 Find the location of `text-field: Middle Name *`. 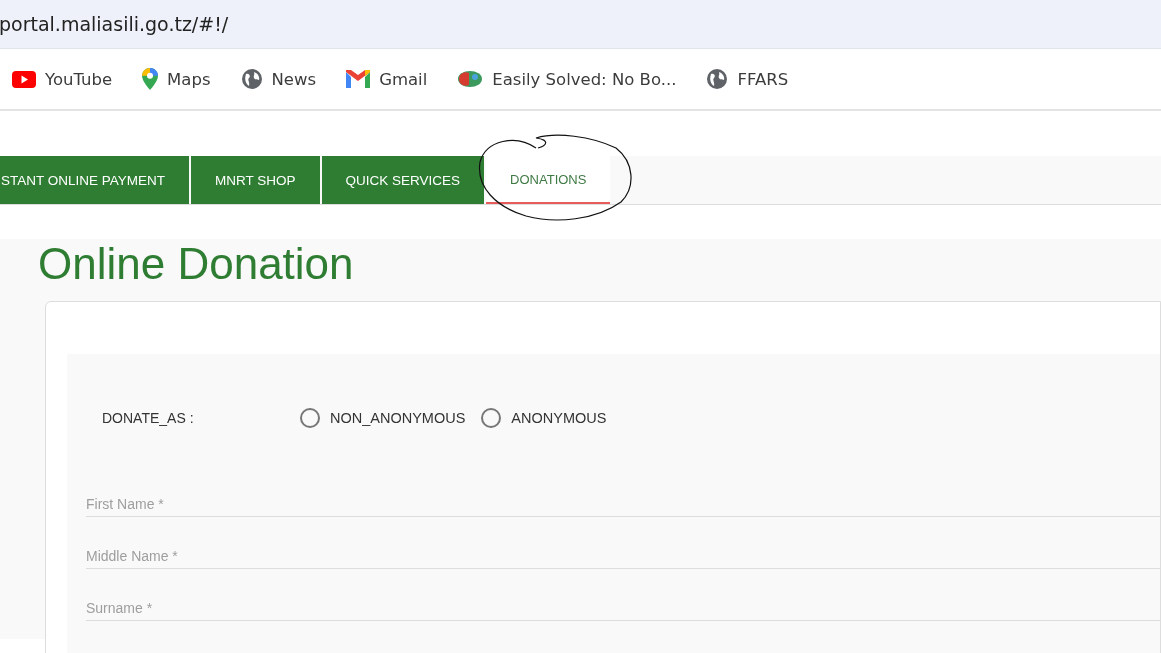

text-field: Middle Name * is located at coordinates (623, 556).